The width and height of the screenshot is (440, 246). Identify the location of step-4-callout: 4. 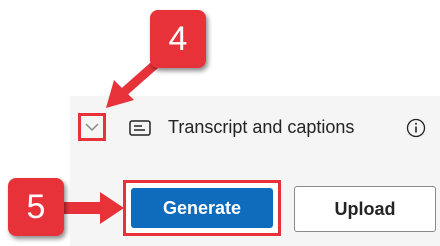
(178, 39).